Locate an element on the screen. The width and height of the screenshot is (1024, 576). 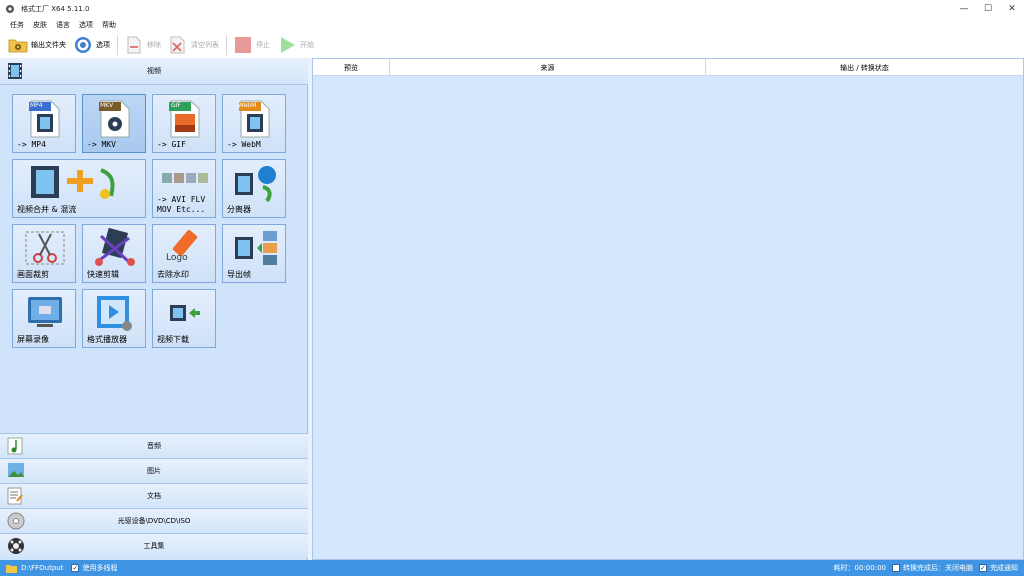
toolbox-category-header: 工具集 is located at coordinates (154, 545).